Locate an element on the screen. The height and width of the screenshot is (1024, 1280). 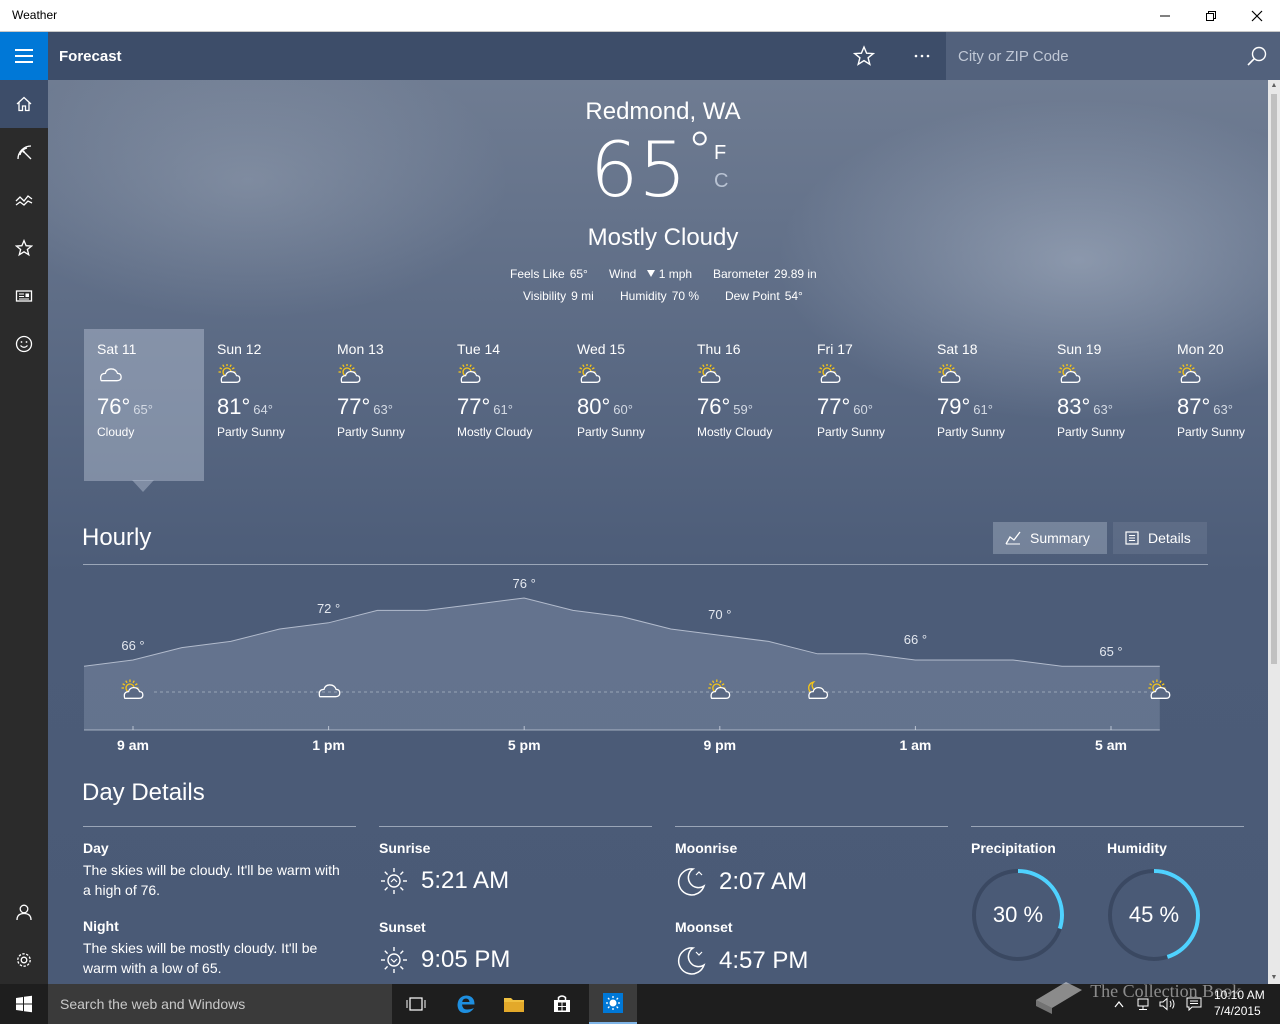
day-temps: 77° 60° is located at coordinates (870, 407).